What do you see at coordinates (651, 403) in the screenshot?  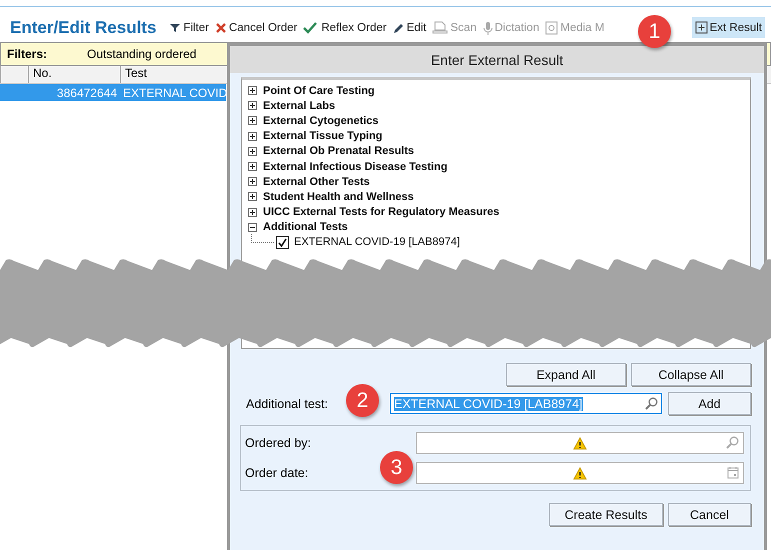 I see `search-icon` at bounding box center [651, 403].